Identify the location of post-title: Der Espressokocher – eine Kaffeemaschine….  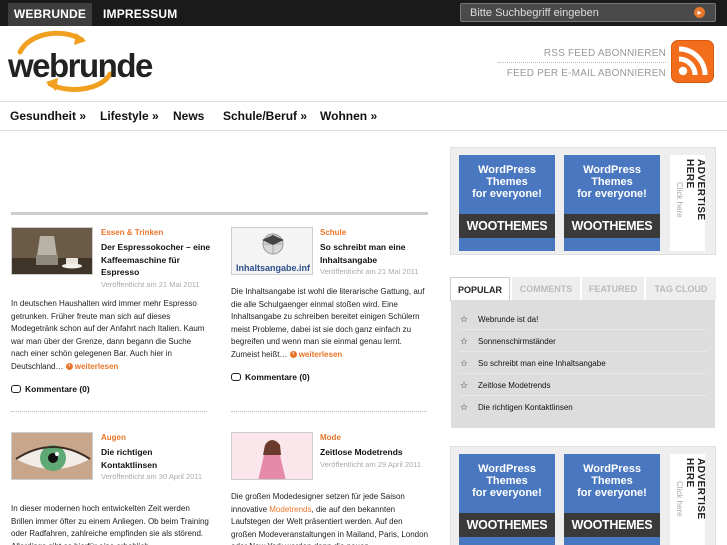
(156, 260).